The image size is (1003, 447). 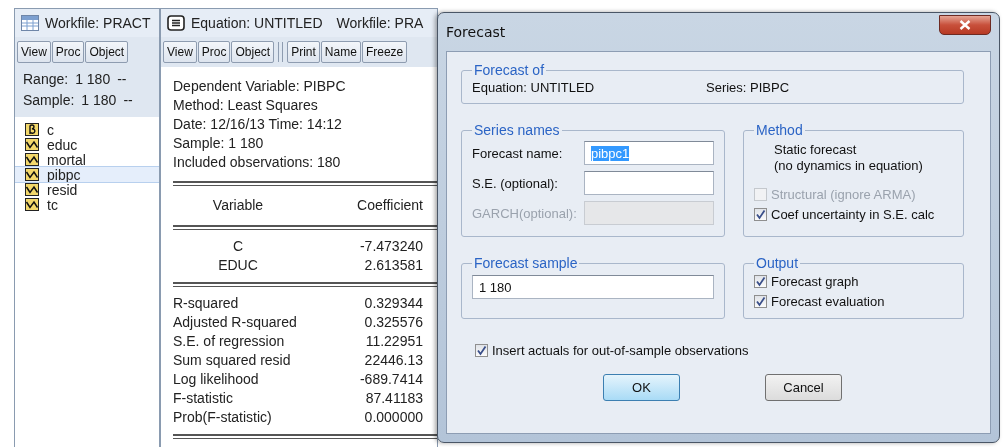 I want to click on table-cell-text: C, so click(x=238, y=246).